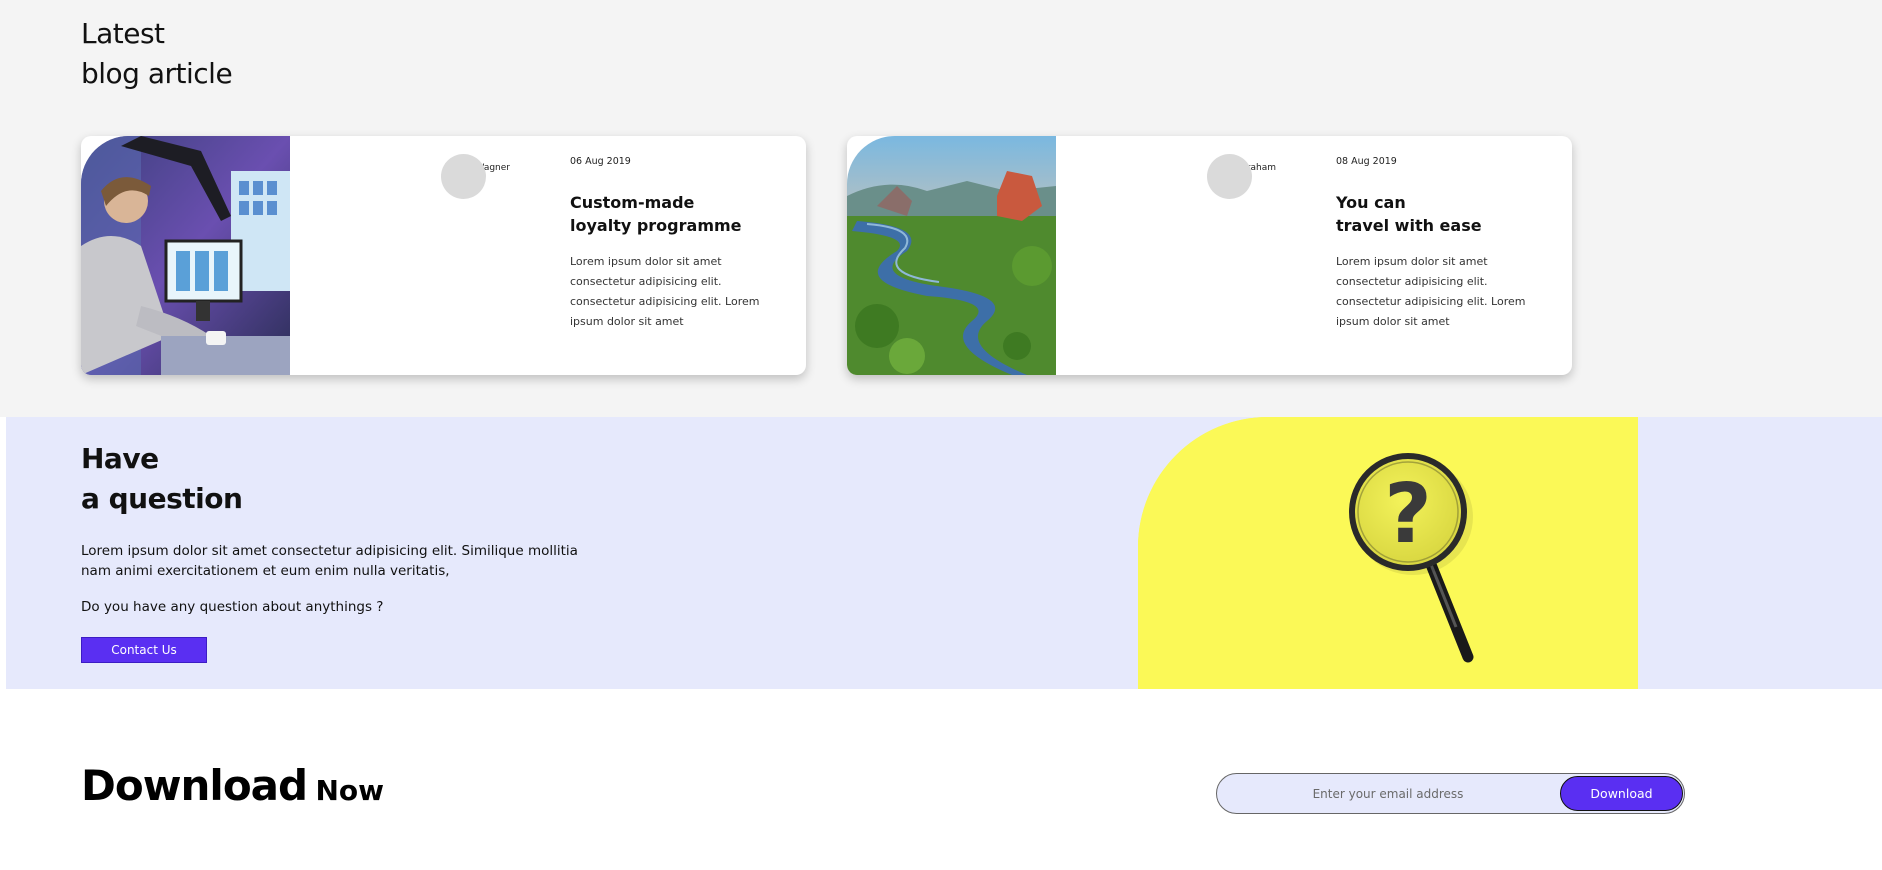 The height and width of the screenshot is (870, 1882). I want to click on question-title-line1: Have, so click(120, 458).